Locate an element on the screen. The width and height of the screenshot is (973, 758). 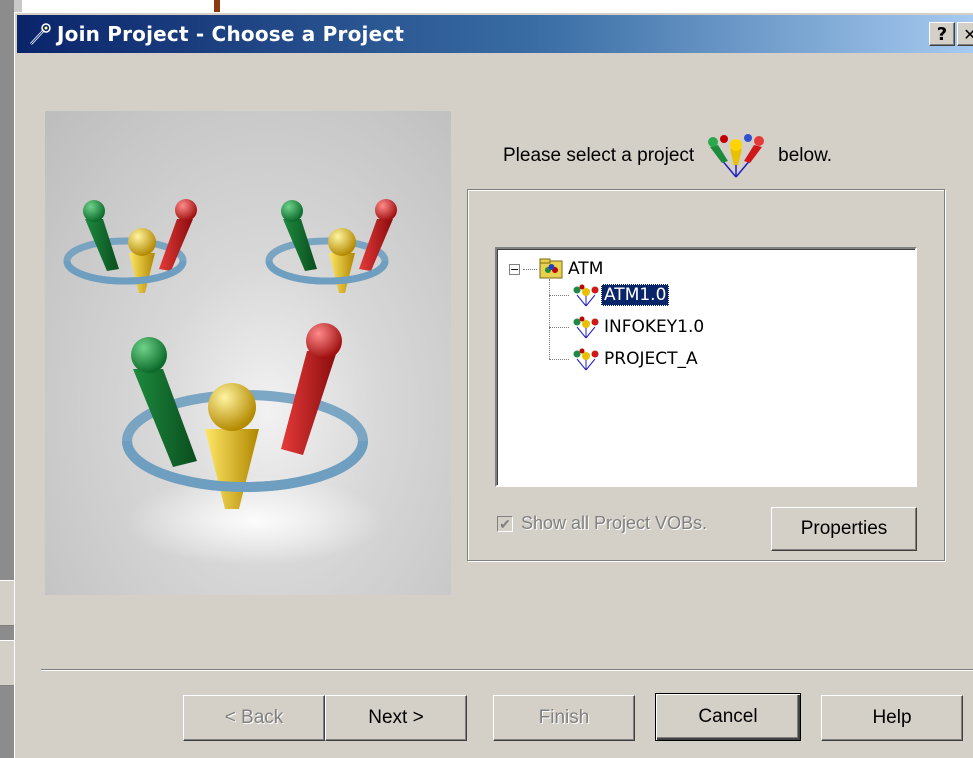
project-tree-view: − ATM ATM1.0 INFOKEY1.0 PROJECT_A is located at coordinates (706, 367).